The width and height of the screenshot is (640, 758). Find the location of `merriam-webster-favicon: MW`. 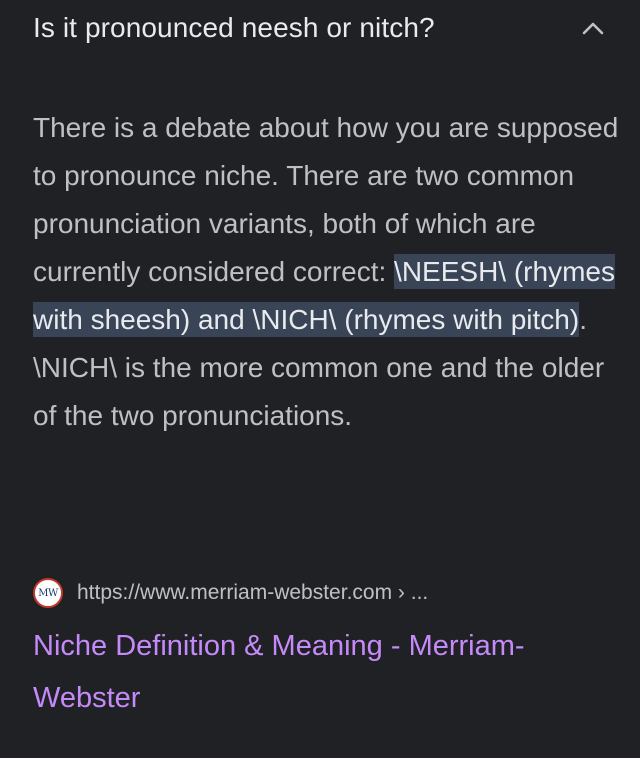

merriam-webster-favicon: MW is located at coordinates (48, 593).